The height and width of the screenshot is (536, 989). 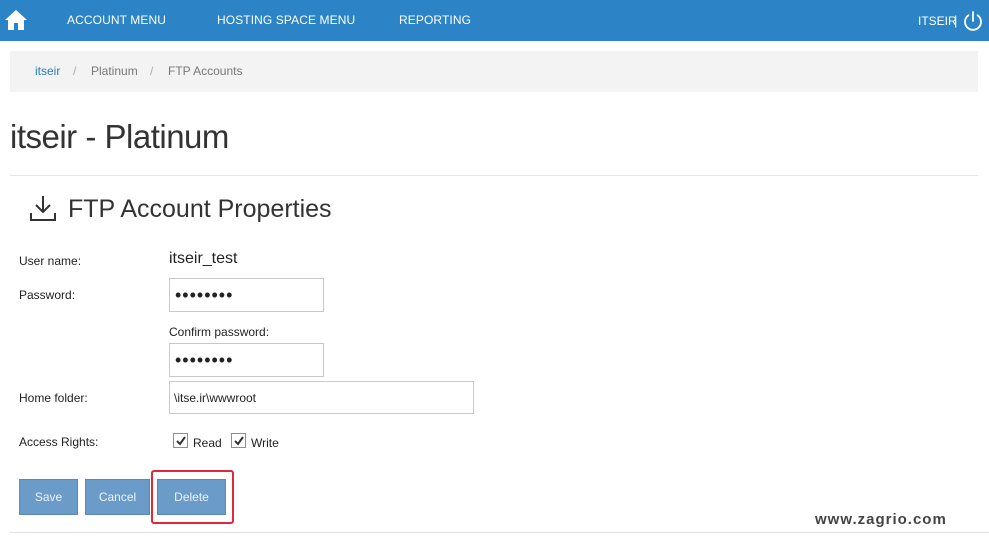 I want to click on read-checkbox, so click(x=180, y=440).